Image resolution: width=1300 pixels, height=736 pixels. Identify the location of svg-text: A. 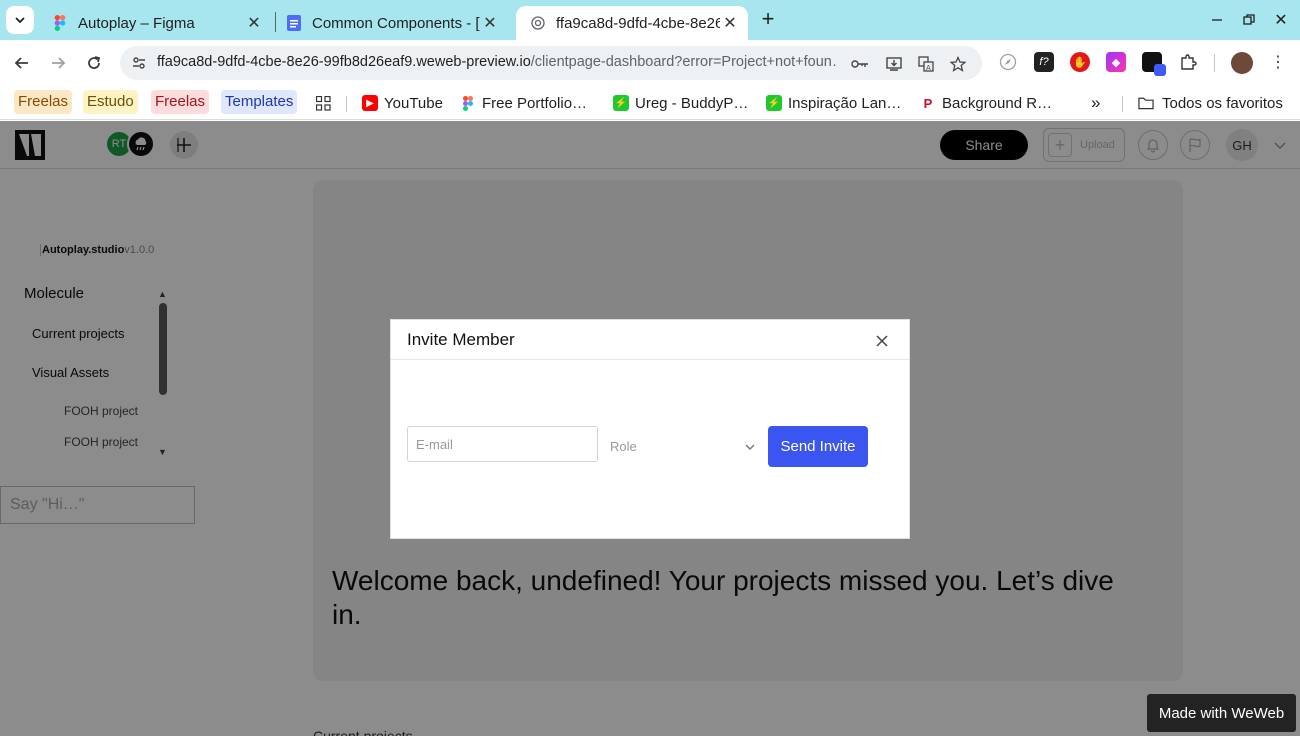
(928, 68).